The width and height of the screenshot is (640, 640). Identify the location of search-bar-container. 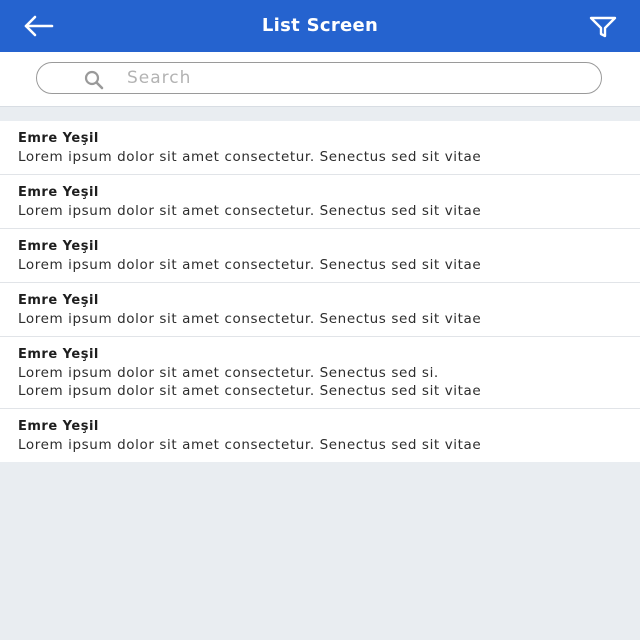
(320, 79).